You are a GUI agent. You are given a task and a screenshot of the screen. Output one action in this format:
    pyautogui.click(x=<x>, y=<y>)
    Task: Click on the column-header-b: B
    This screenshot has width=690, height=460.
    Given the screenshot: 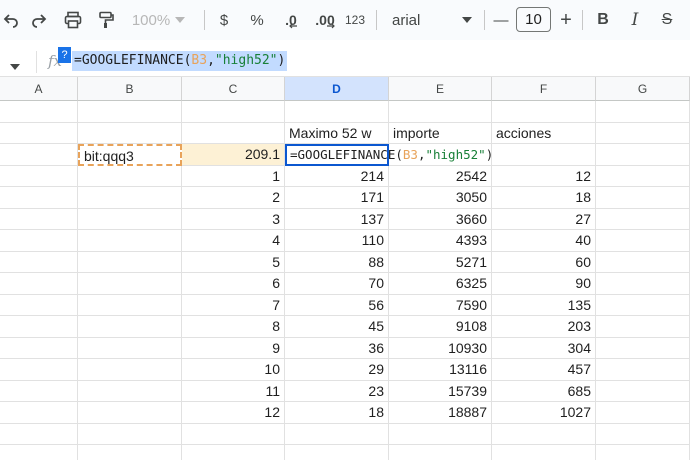 What is the action you would take?
    pyautogui.click(x=130, y=89)
    